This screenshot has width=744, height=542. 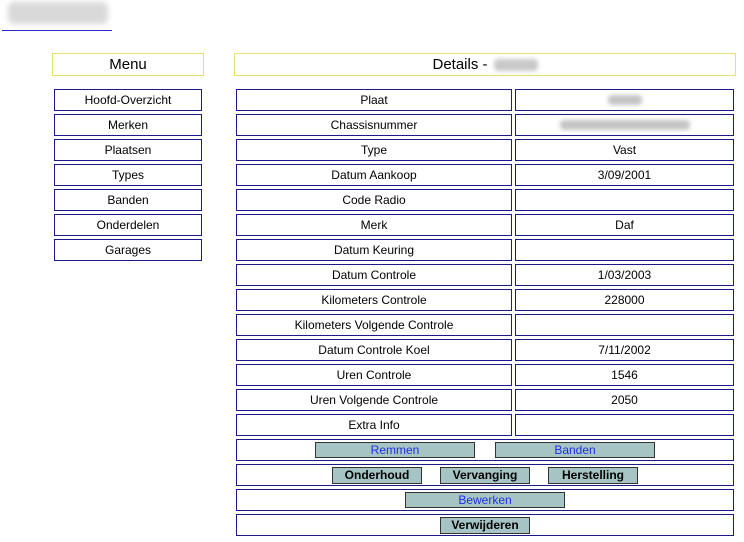 I want to click on menu-item-types: Types, so click(x=128, y=175).